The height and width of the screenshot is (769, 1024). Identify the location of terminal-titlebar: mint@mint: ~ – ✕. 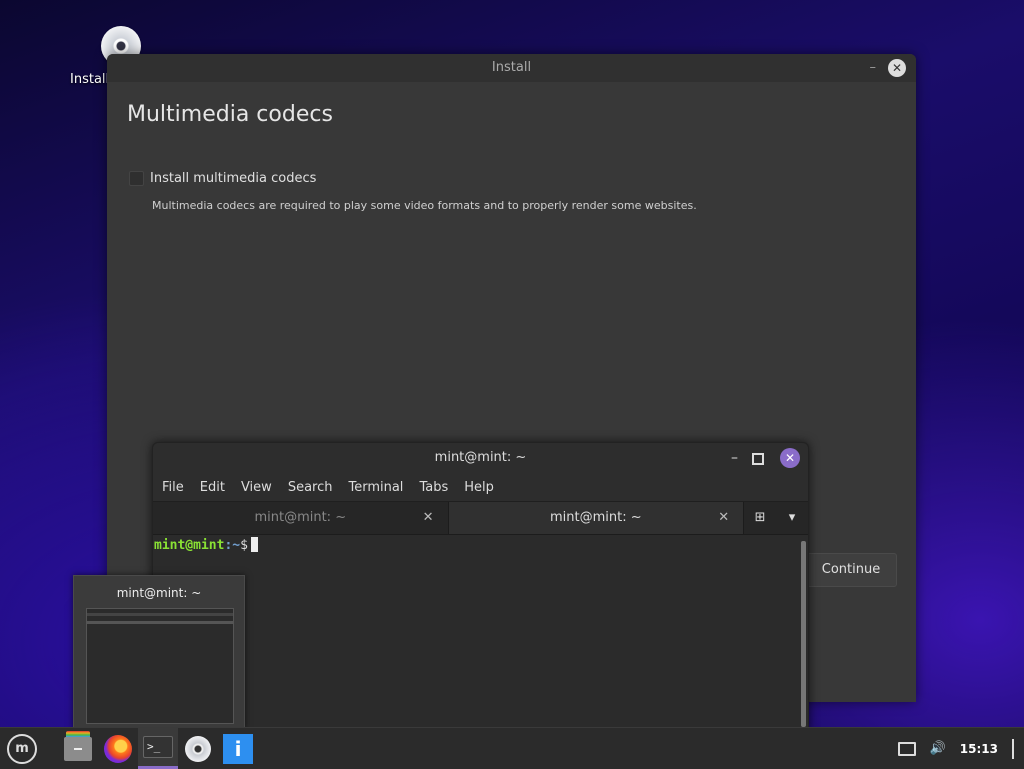
(480, 458).